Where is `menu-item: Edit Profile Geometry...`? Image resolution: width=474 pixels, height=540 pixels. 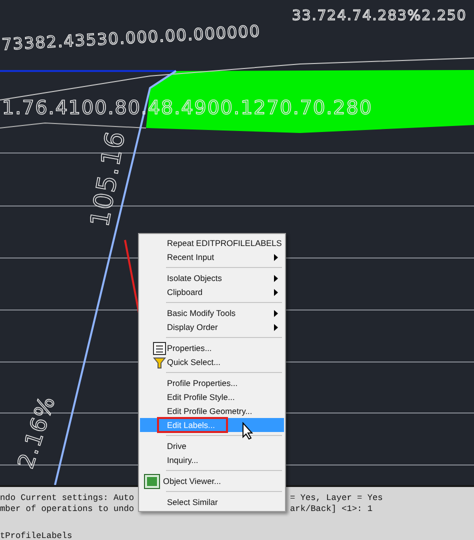 menu-item: Edit Profile Geometry... is located at coordinates (212, 411).